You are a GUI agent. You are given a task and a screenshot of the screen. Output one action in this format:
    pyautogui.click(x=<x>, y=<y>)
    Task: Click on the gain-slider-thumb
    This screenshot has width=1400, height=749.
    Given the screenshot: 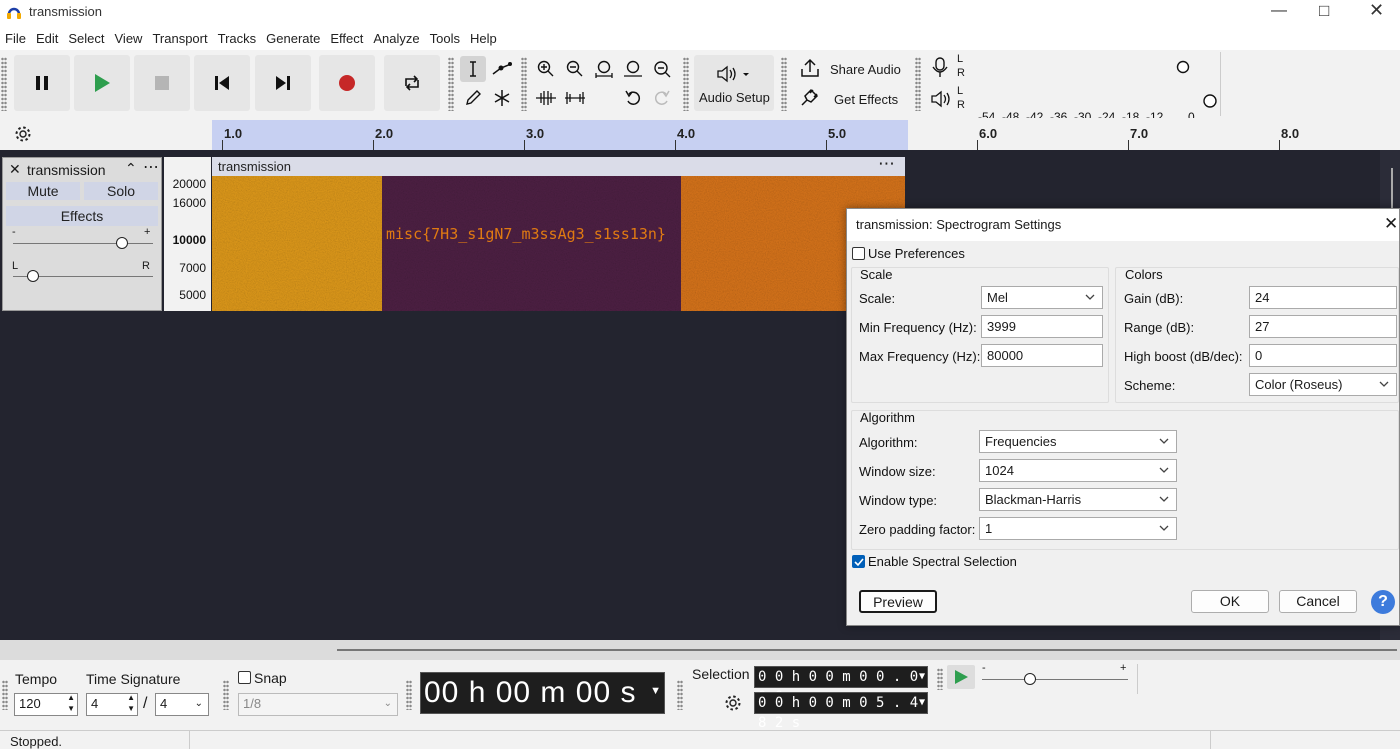 What is the action you would take?
    pyautogui.click(x=122, y=243)
    